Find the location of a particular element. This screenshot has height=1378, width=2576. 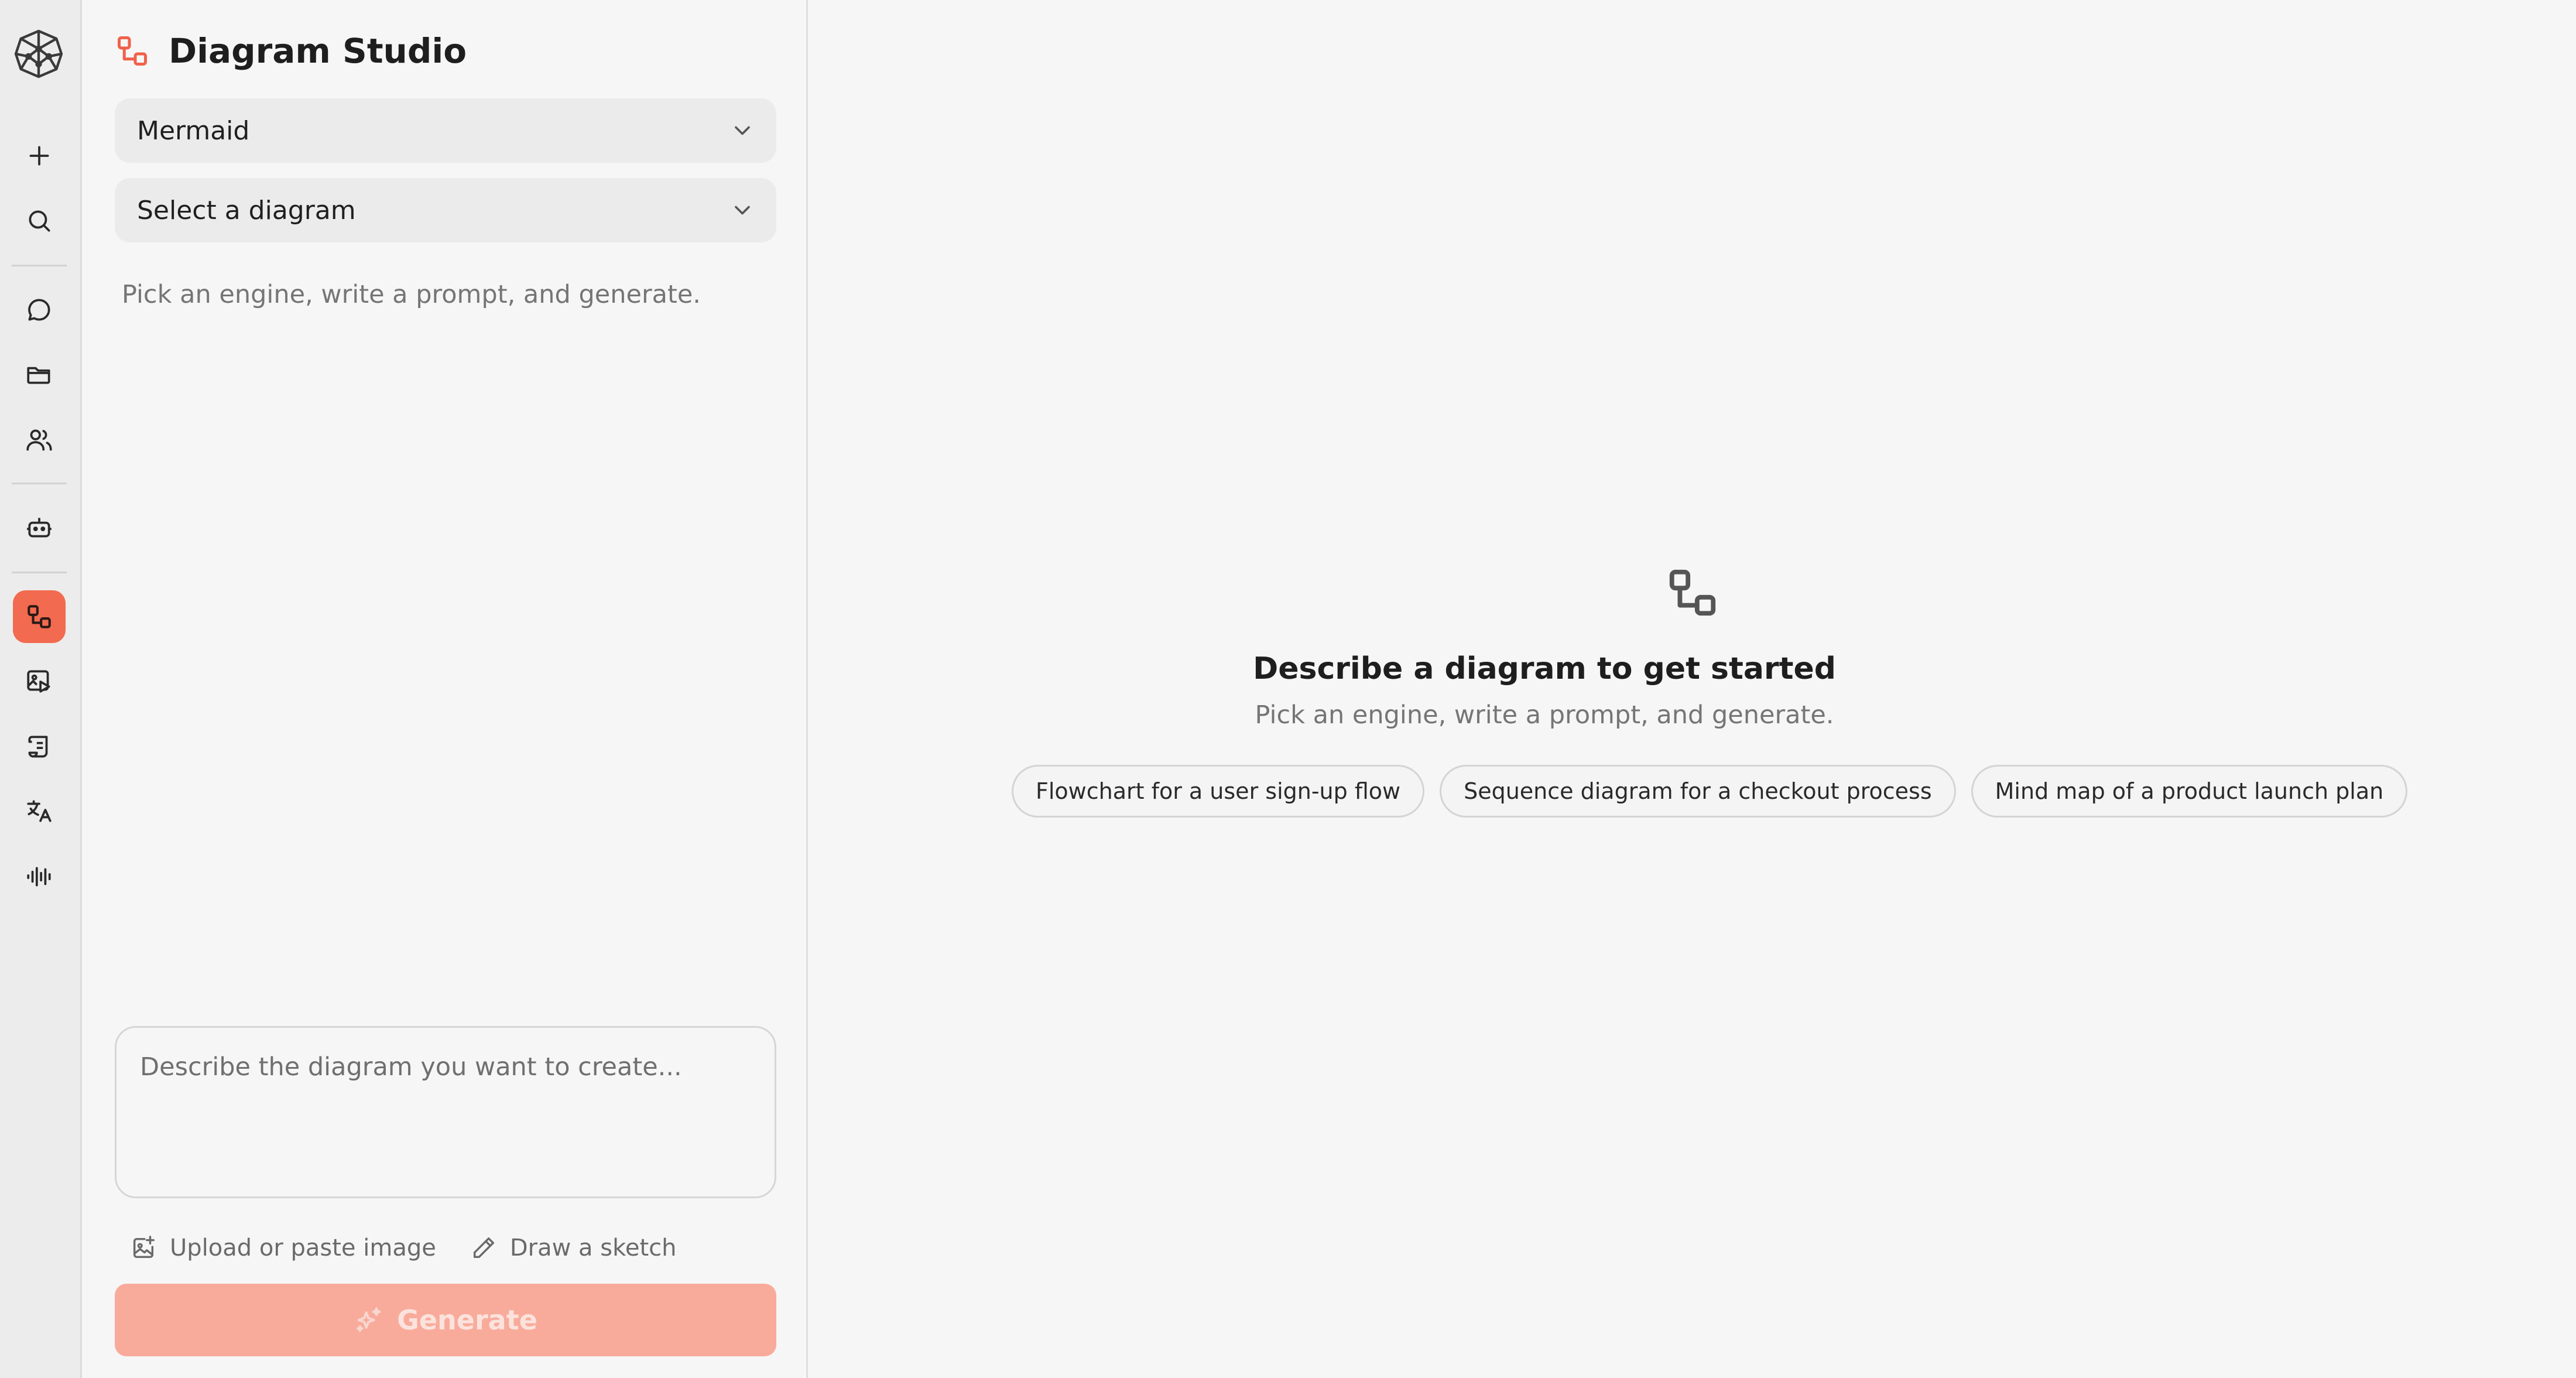

suggestion-chip: Mind map of a product launch plan is located at coordinates (2189, 791).